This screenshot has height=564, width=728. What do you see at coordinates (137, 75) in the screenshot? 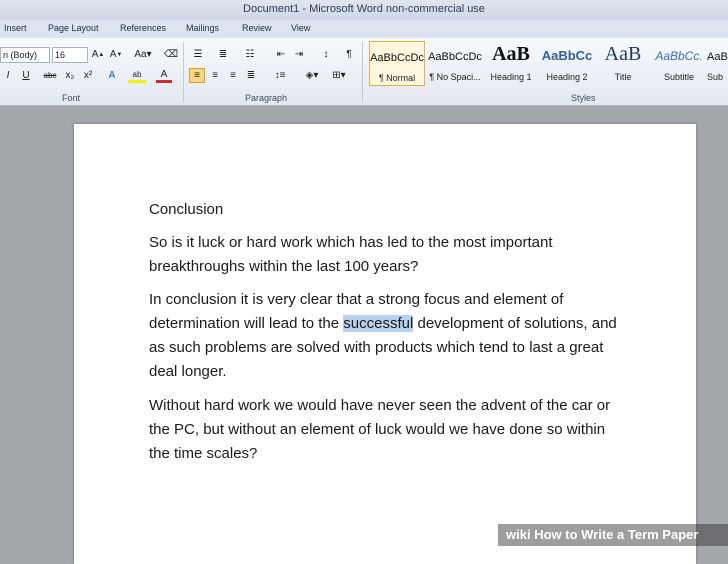
I see `highlight-icon: ab` at bounding box center [137, 75].